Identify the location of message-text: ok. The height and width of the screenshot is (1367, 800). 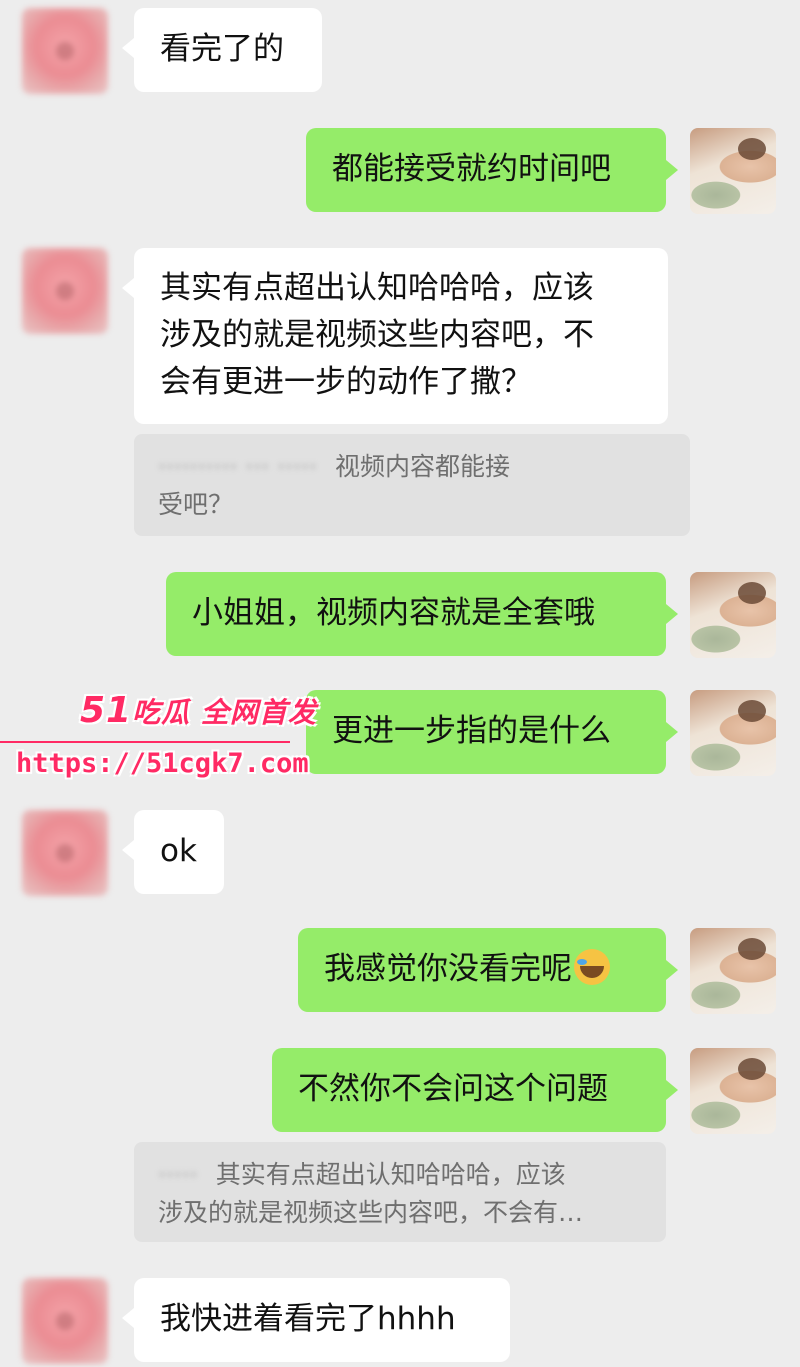
(178, 851).